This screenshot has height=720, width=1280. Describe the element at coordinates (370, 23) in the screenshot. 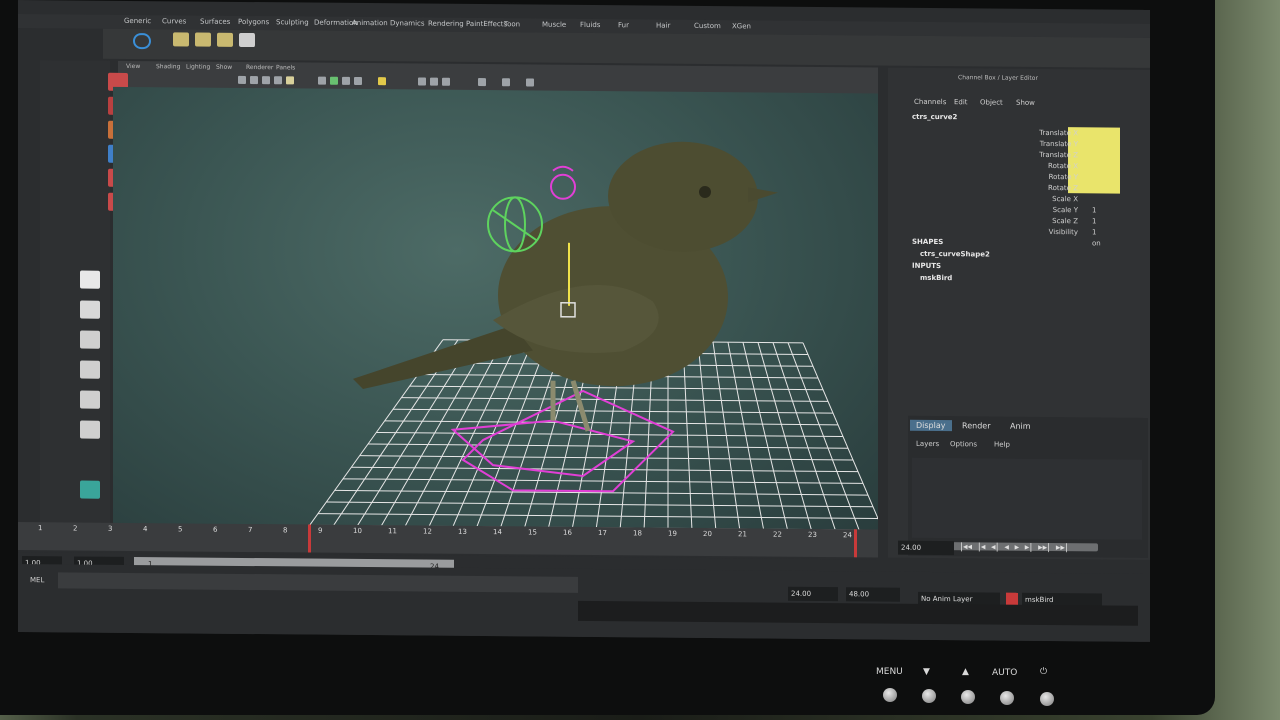

I see `menu-set-item: Animation` at that location.